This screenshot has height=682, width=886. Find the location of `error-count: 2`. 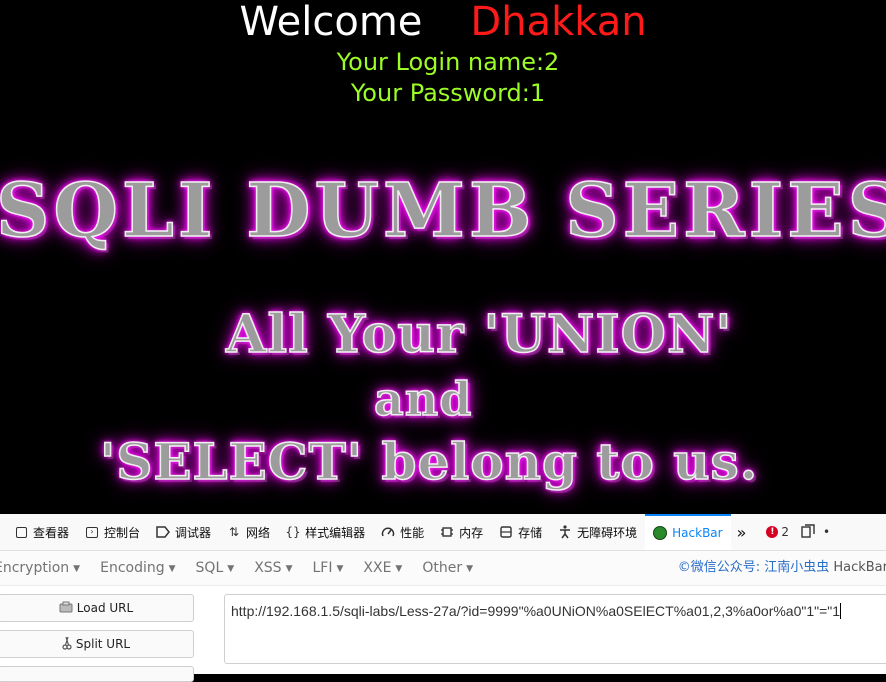

error-count: 2 is located at coordinates (785, 532).